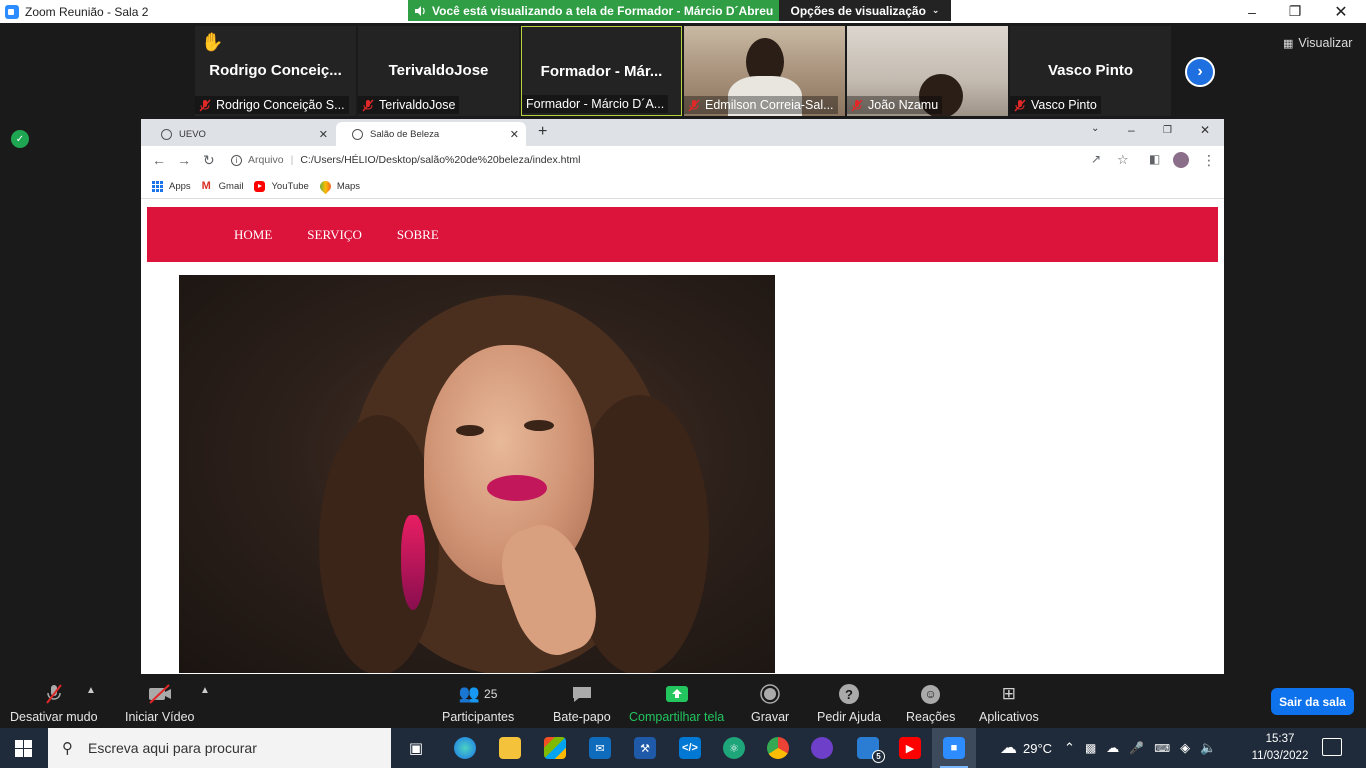 The image size is (1366, 768). I want to click on participants-count: 25, so click(491, 694).